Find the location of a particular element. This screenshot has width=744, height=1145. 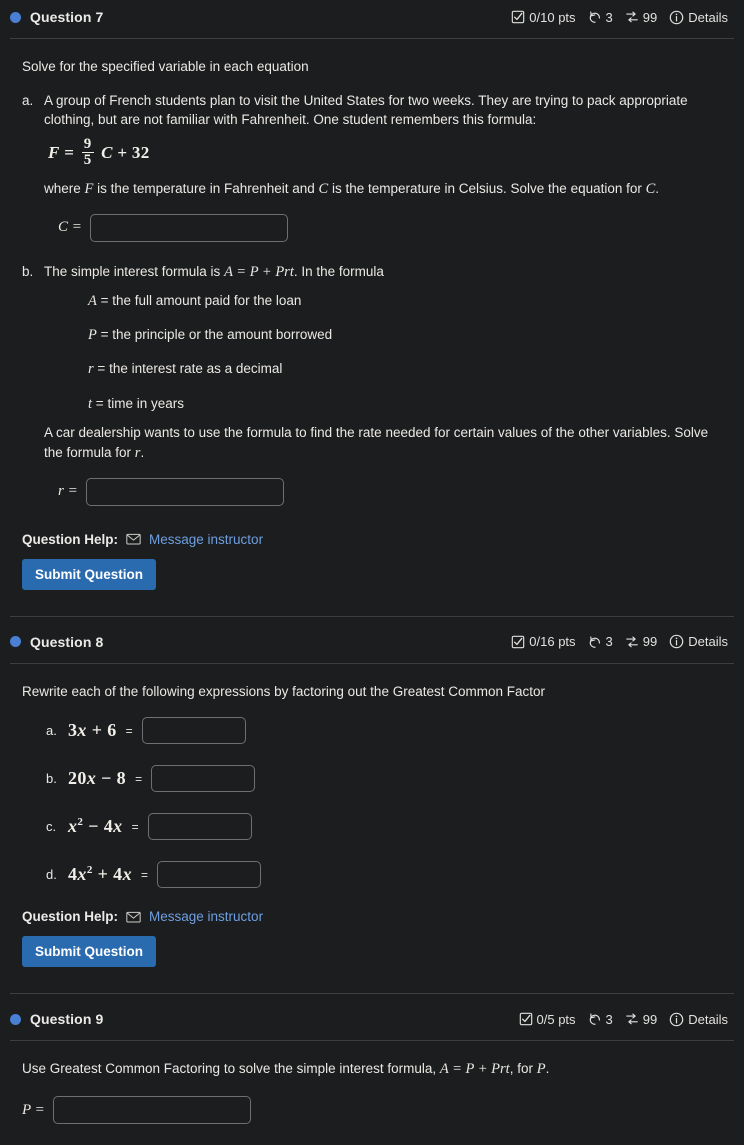

vardef-symbol: A is located at coordinates (92, 300).